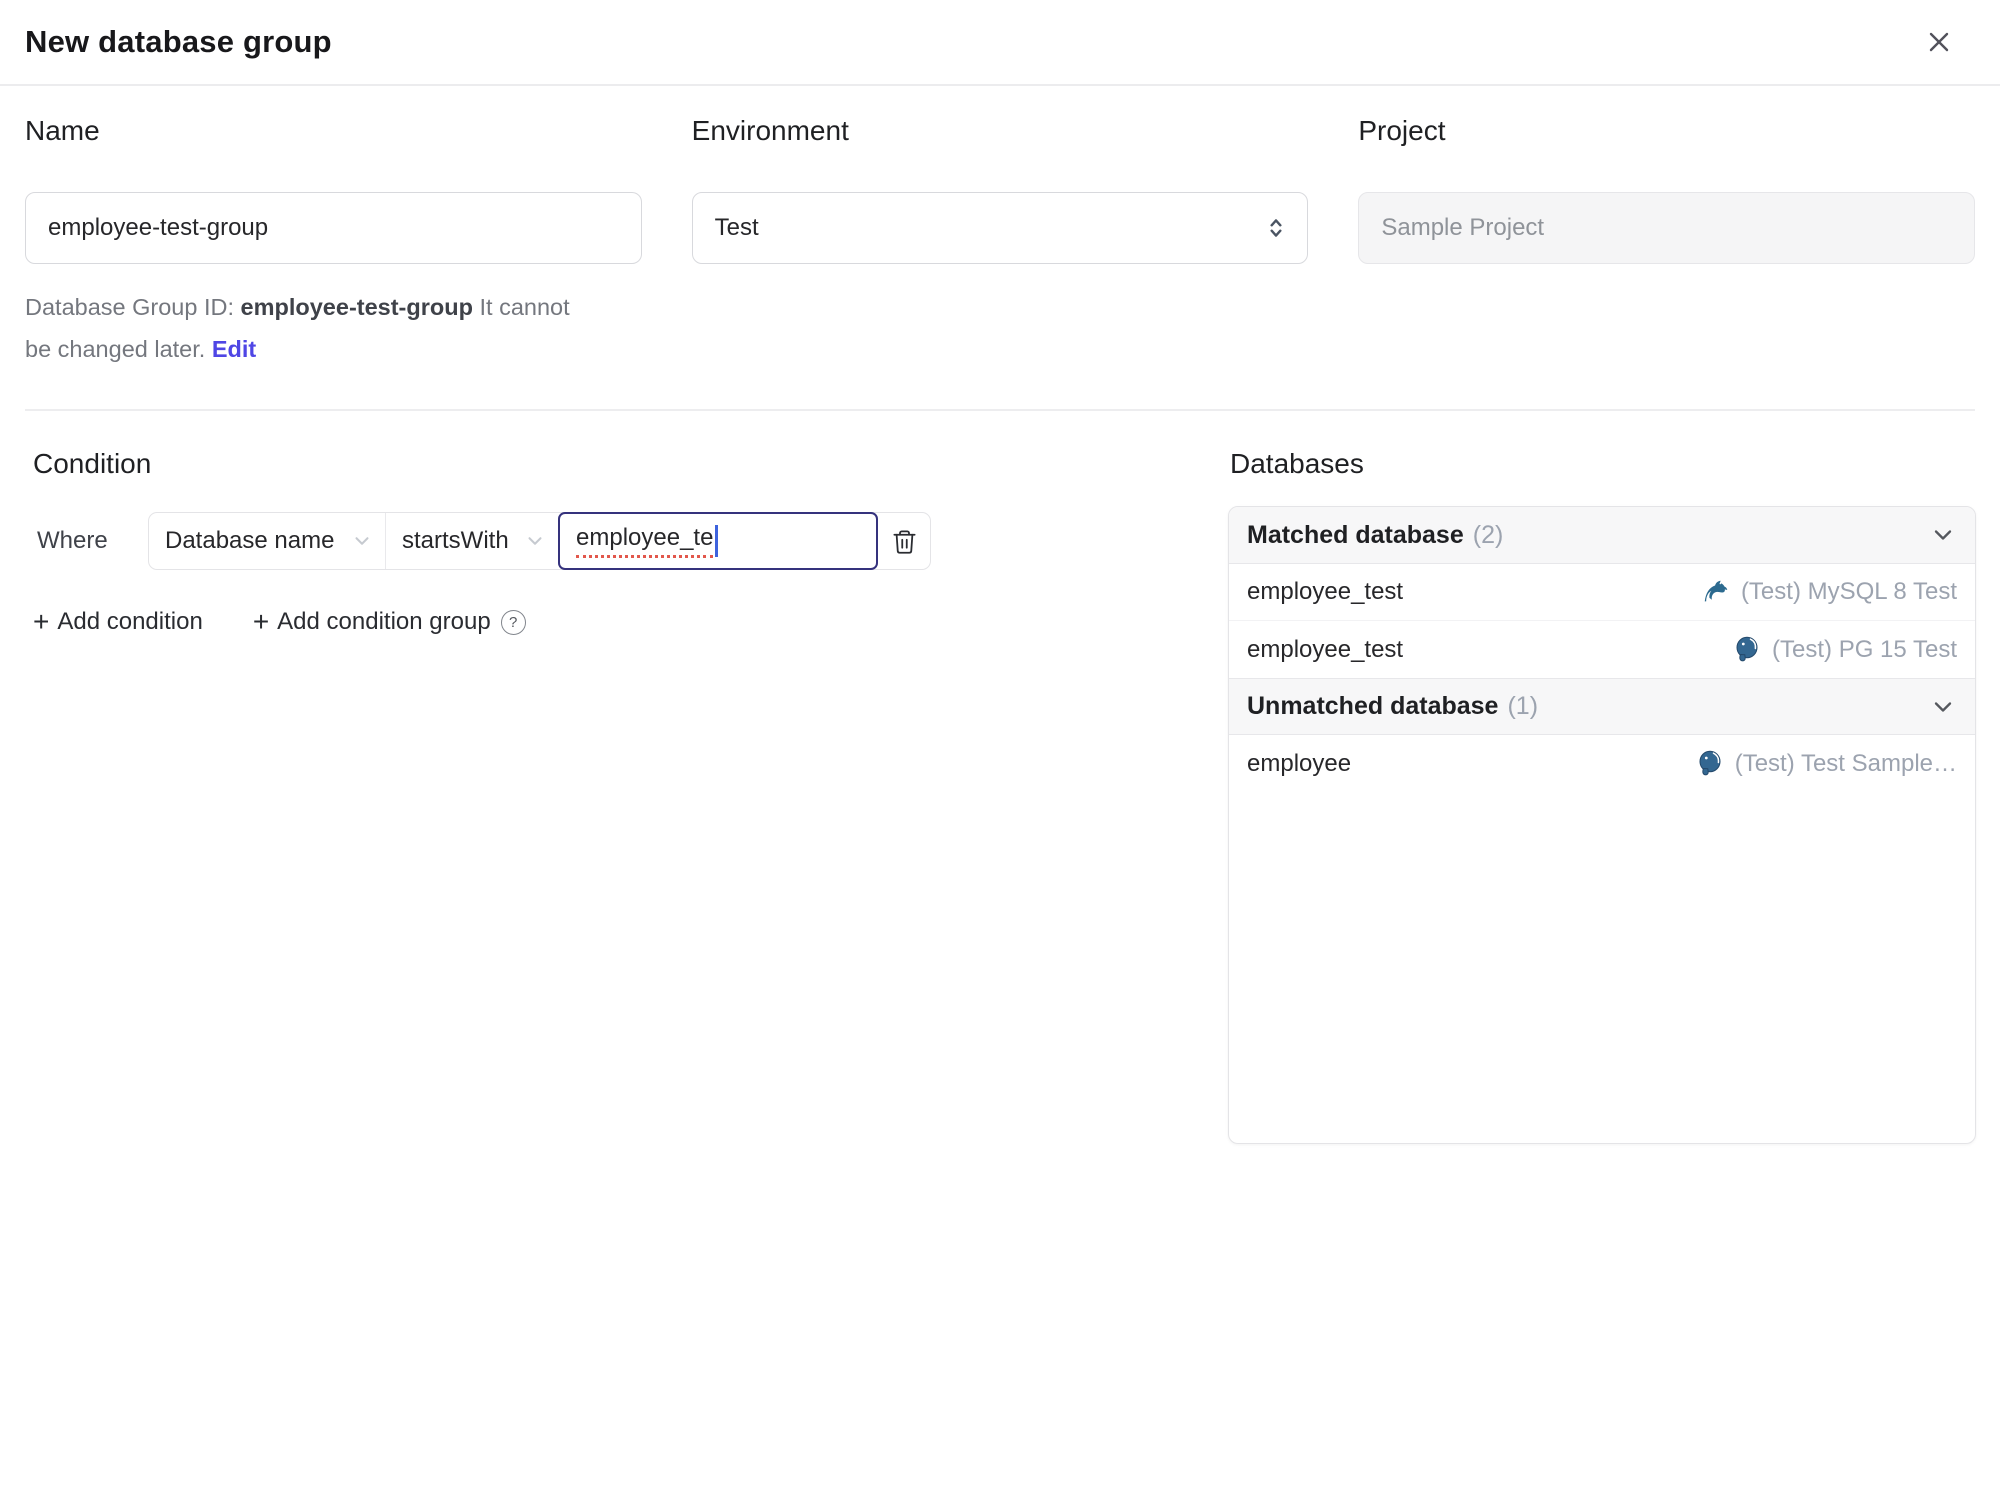  I want to click on condition-group: Database name startsWith employee_te, so click(539, 541).